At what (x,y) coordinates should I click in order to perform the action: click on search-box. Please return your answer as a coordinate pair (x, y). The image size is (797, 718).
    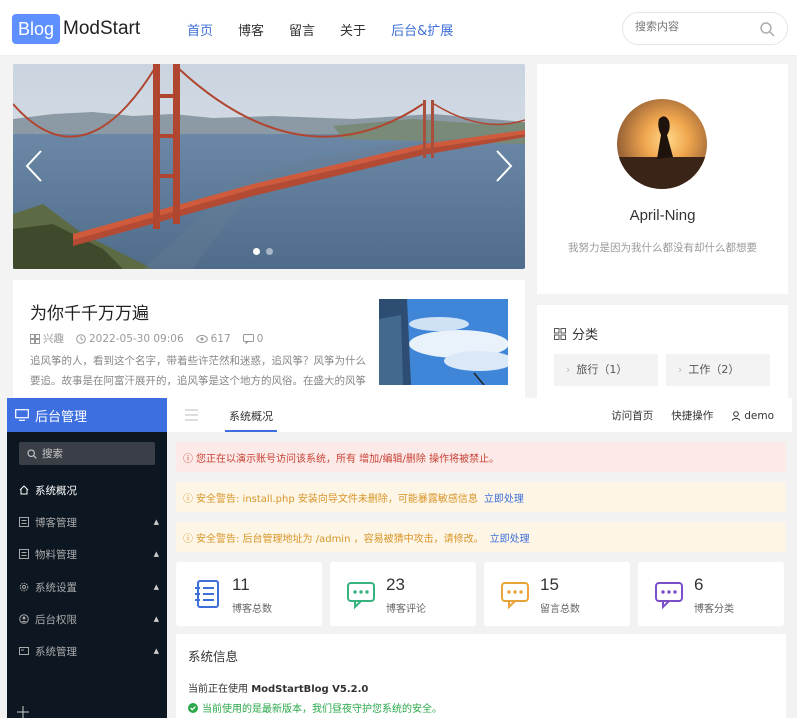
    Looking at the image, I should click on (705, 28).